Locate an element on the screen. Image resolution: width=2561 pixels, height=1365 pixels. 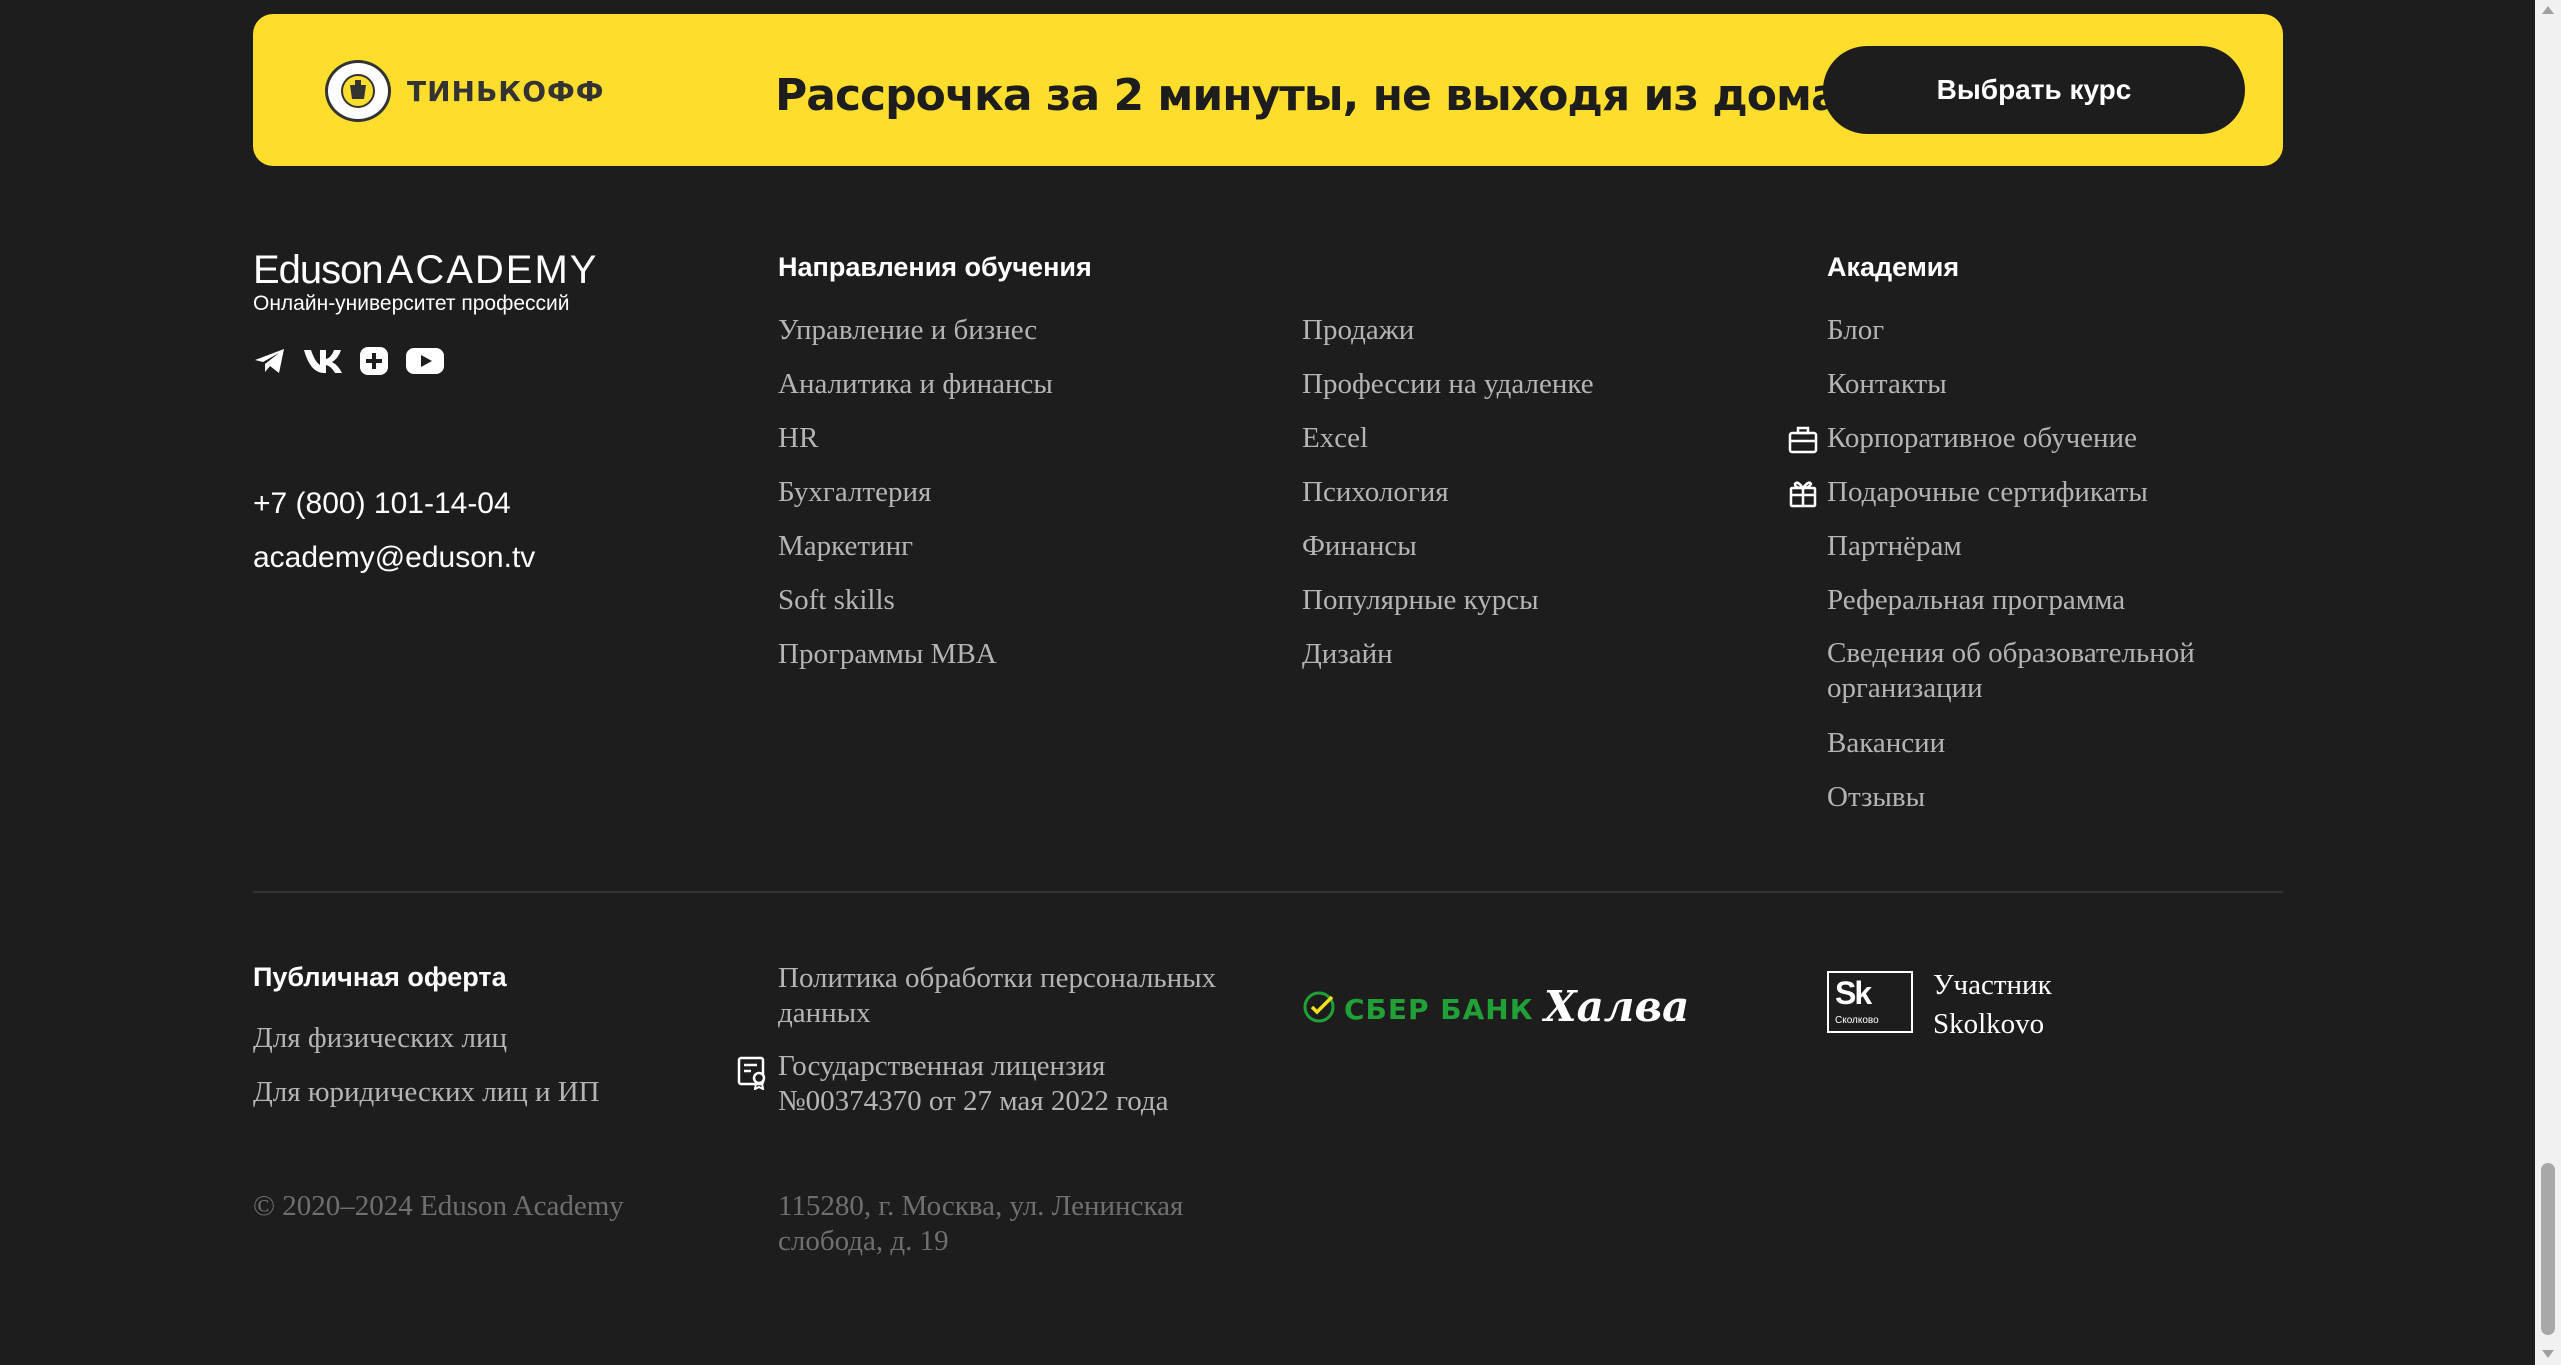
scroll-down-arrow-icon is located at coordinates (2548, 1354).